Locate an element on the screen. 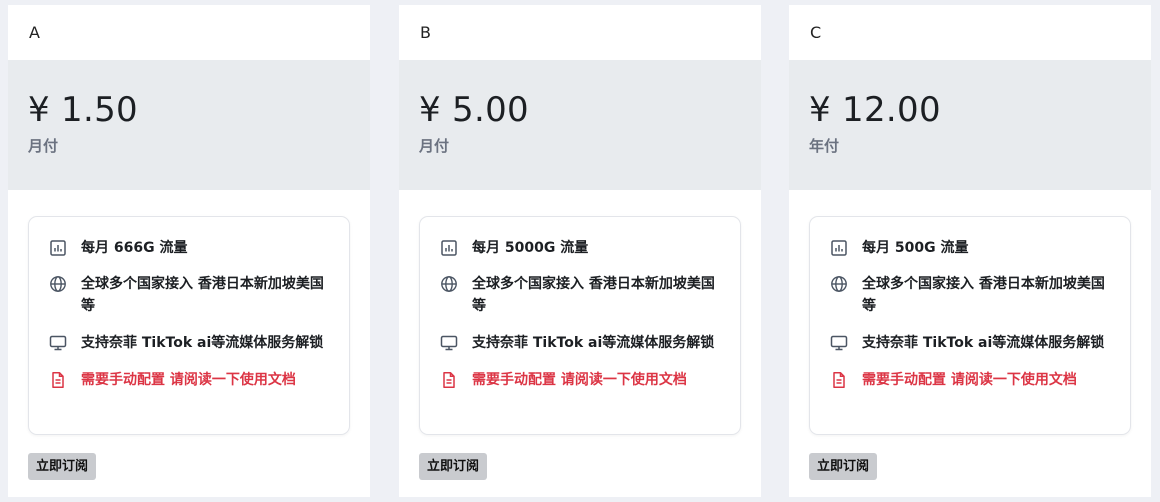 The height and width of the screenshot is (502, 1160). price-block: ¥ 1.50 月付 is located at coordinates (189, 125).